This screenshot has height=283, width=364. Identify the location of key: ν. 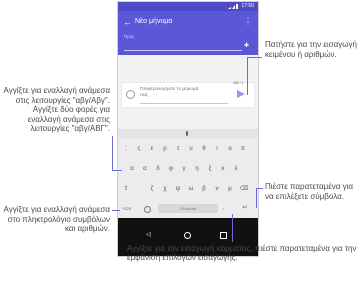
(217, 189).